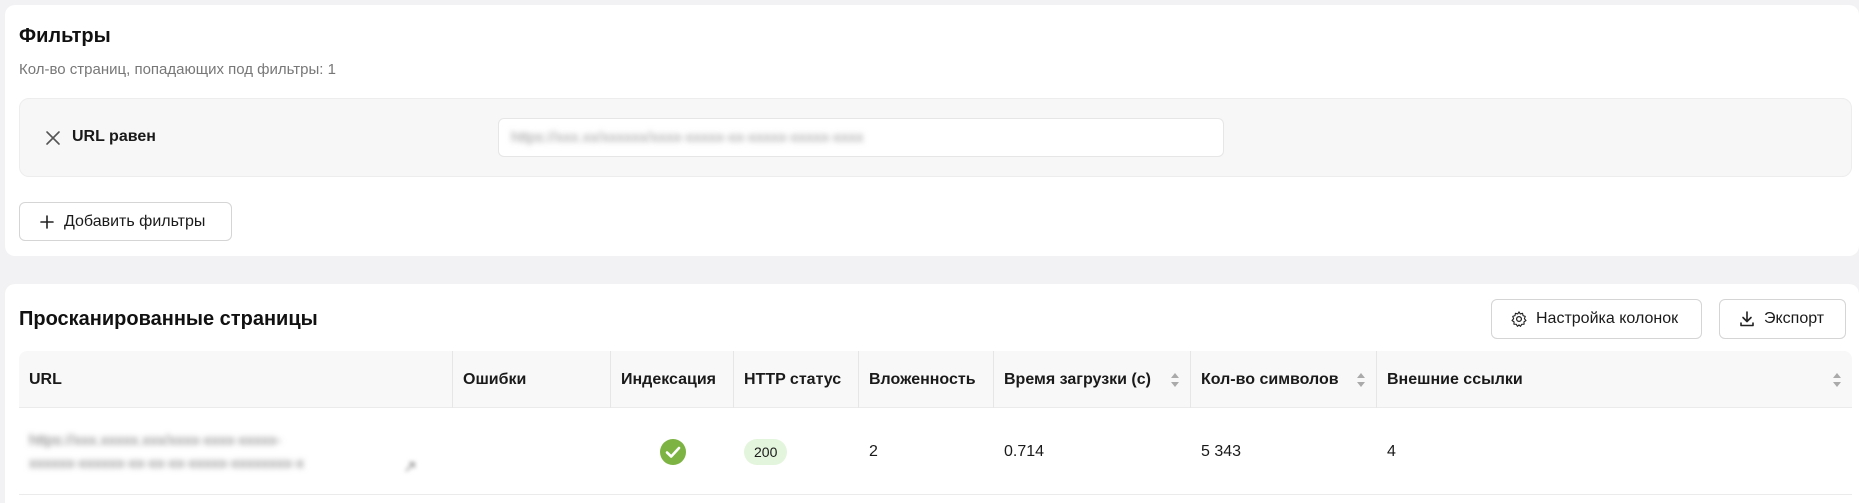  Describe the element at coordinates (766, 451) in the screenshot. I see `status-badge: 200` at that location.